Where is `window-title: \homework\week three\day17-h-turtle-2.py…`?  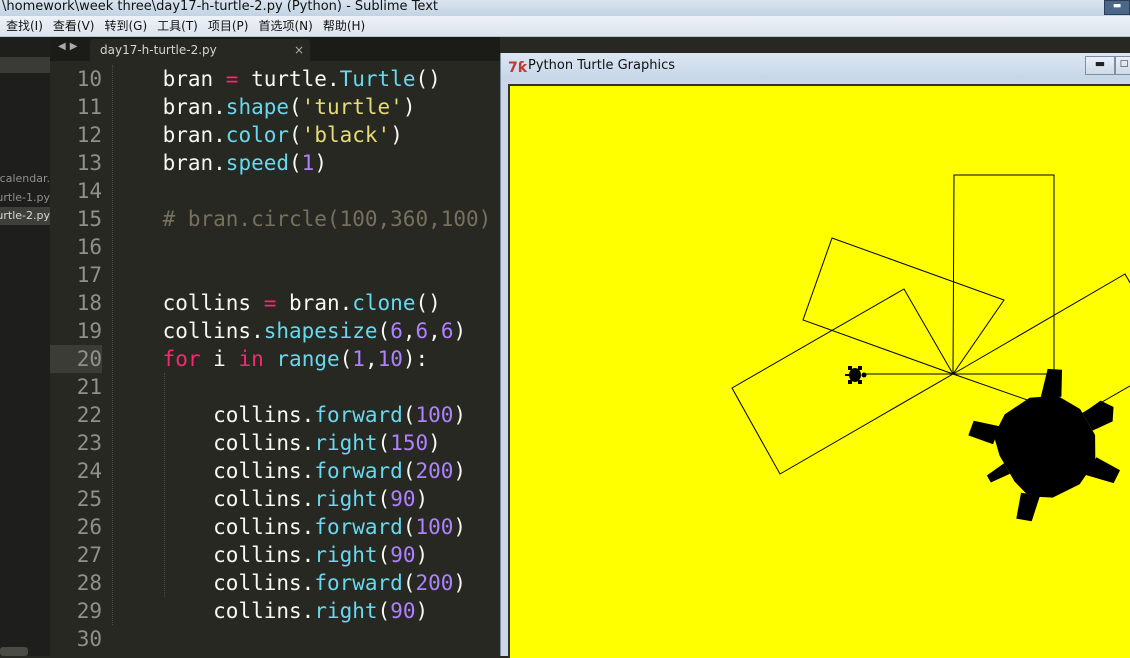 window-title: \homework\week three\day17-h-turtle-2.py… is located at coordinates (220, 7).